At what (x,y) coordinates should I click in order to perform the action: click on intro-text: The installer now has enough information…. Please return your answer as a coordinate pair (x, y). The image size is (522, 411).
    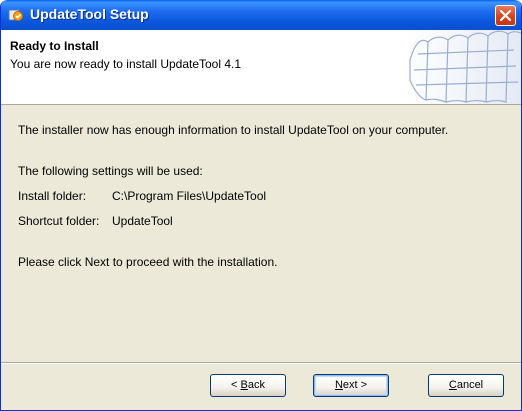
    Looking at the image, I should click on (233, 130).